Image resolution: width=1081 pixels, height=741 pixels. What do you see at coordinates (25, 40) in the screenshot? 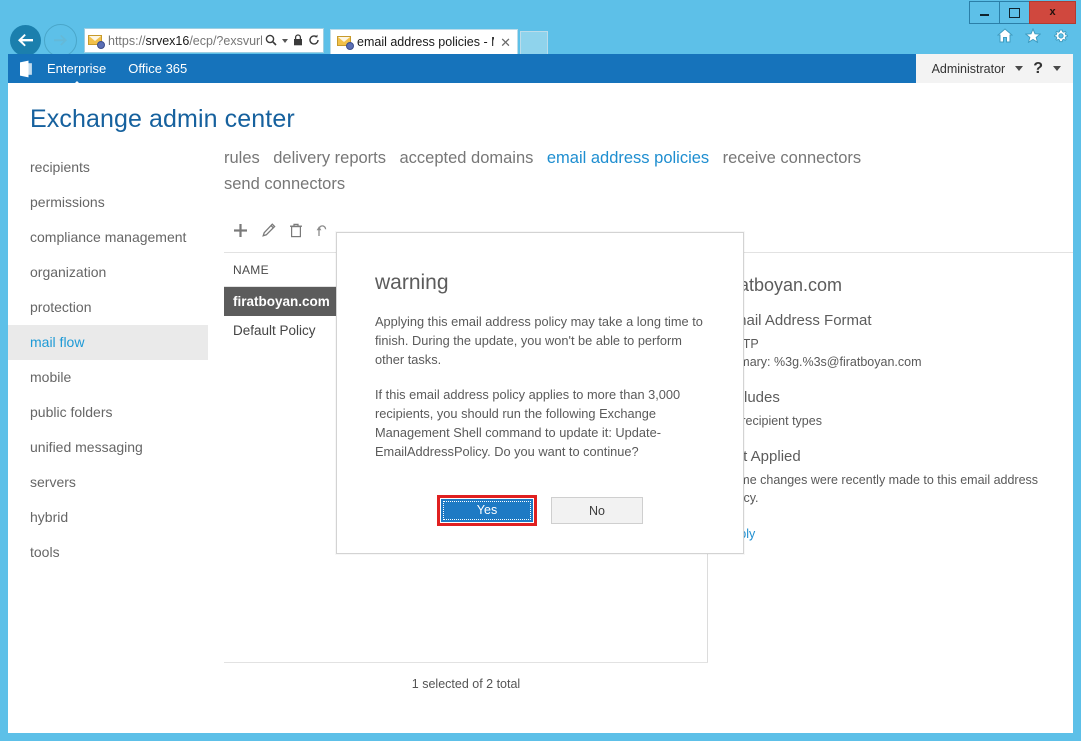
I see `back-arrow-icon` at bounding box center [25, 40].